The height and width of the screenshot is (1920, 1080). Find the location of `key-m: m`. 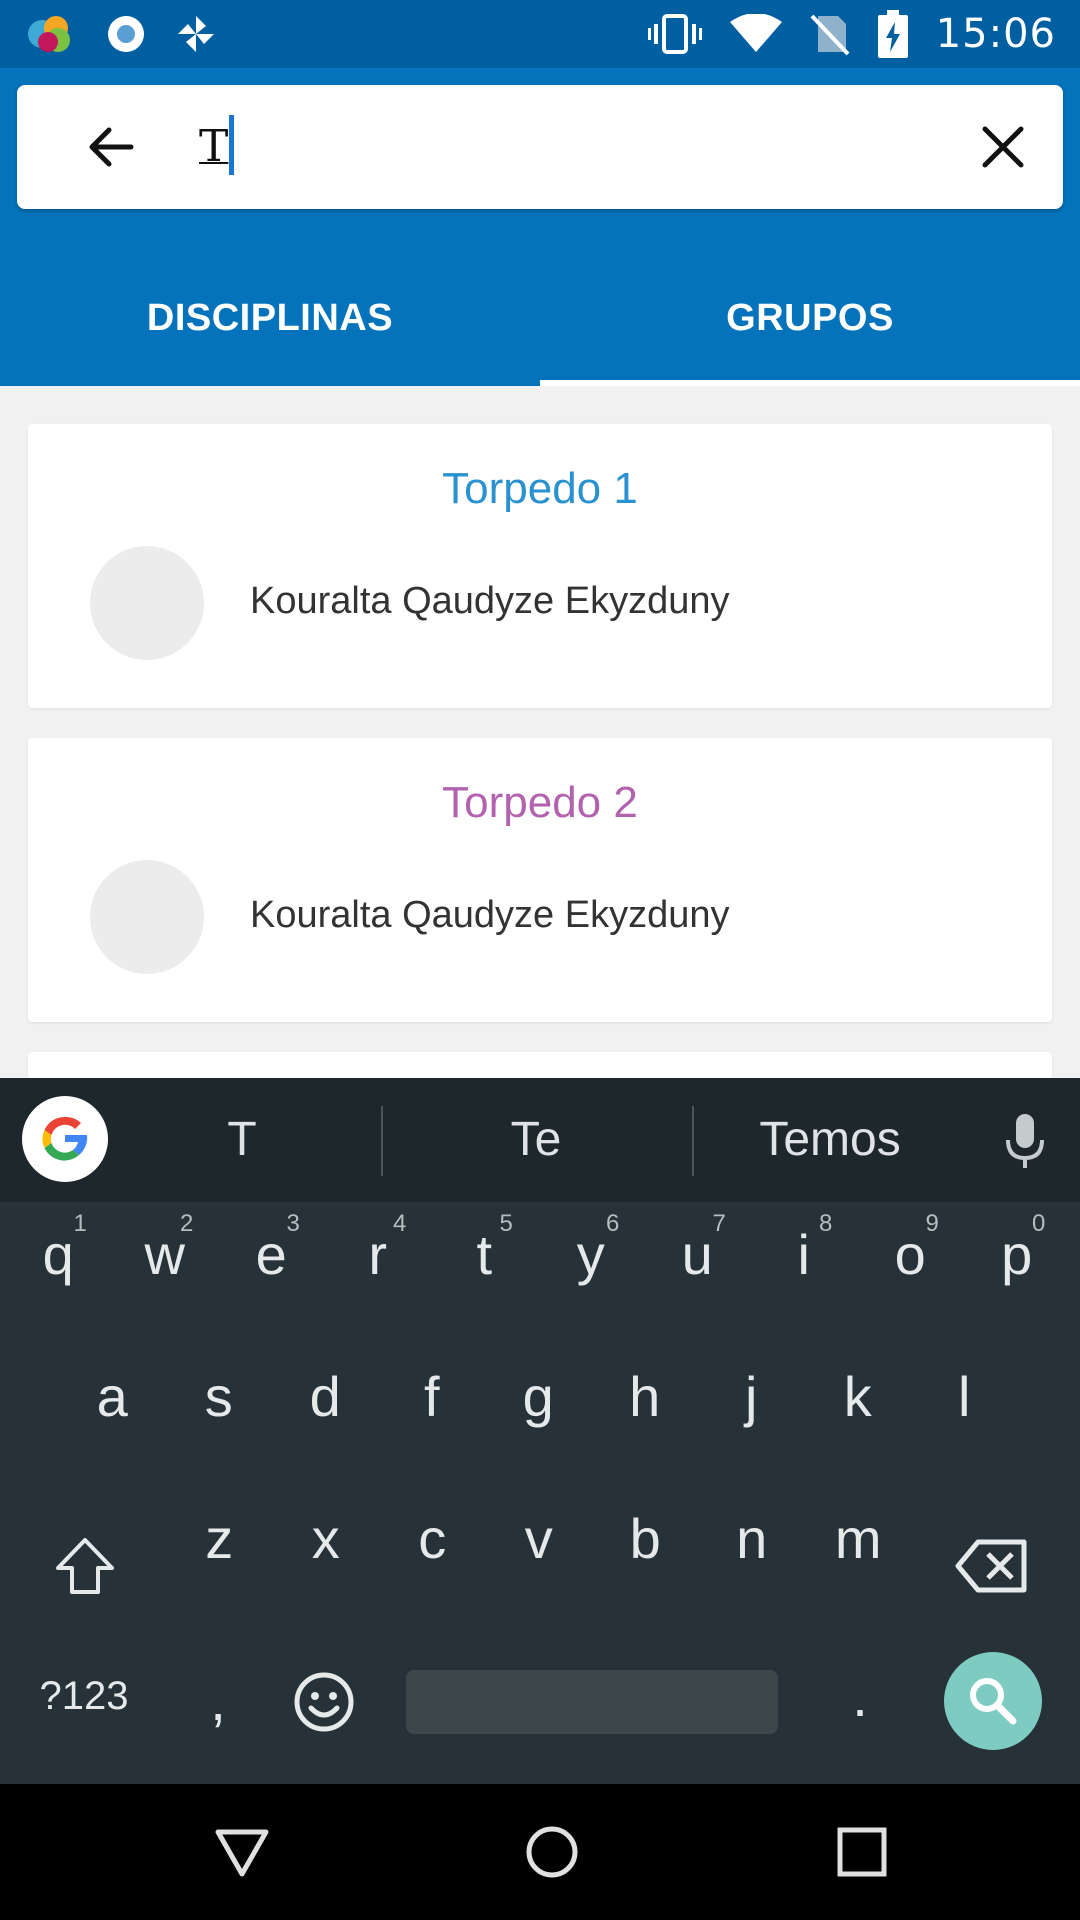

key-m: m is located at coordinates (858, 1538).